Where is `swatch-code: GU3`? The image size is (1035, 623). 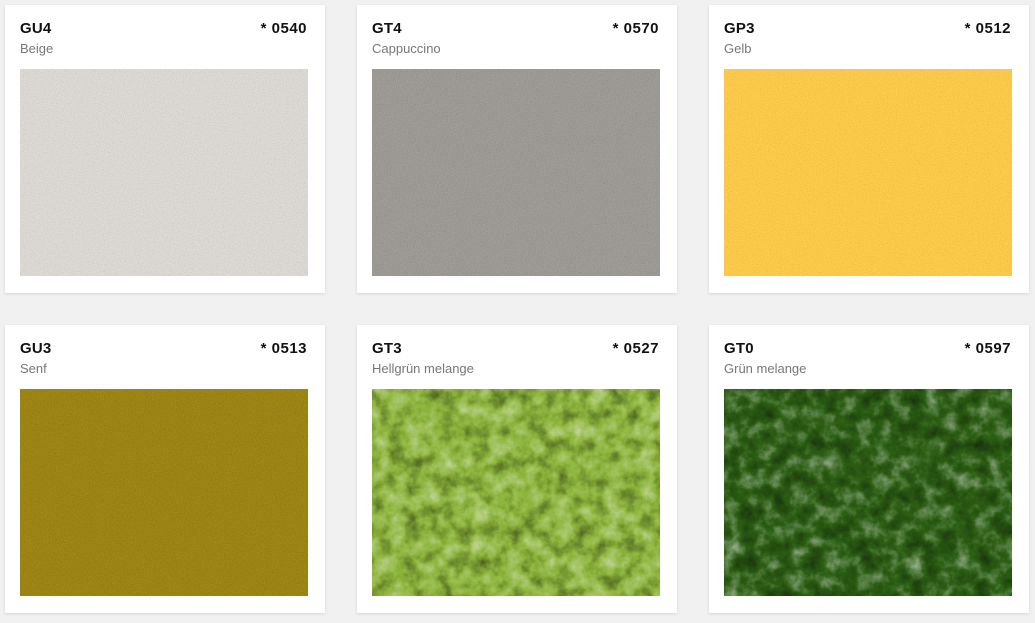
swatch-code: GU3 is located at coordinates (36, 348).